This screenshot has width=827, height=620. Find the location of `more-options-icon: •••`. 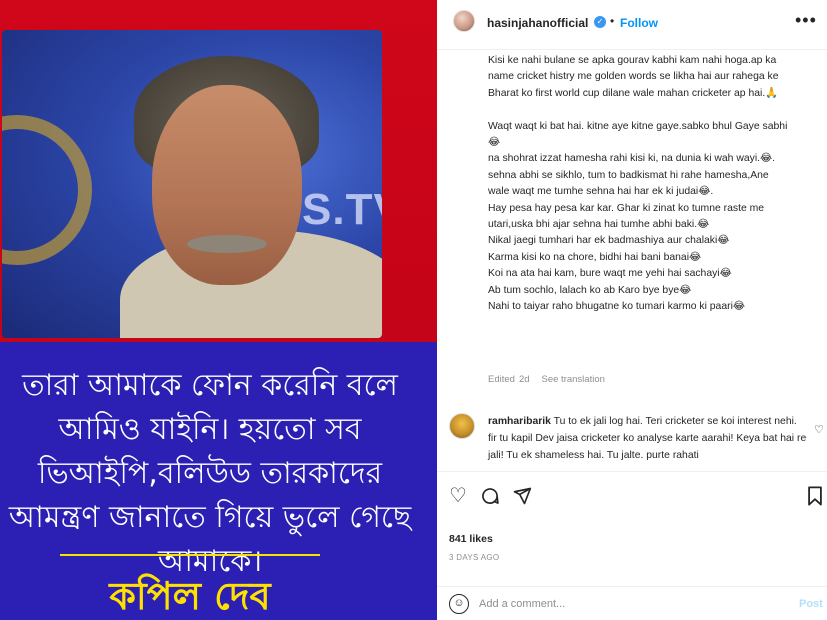

more-options-icon: ••• is located at coordinates (806, 20).